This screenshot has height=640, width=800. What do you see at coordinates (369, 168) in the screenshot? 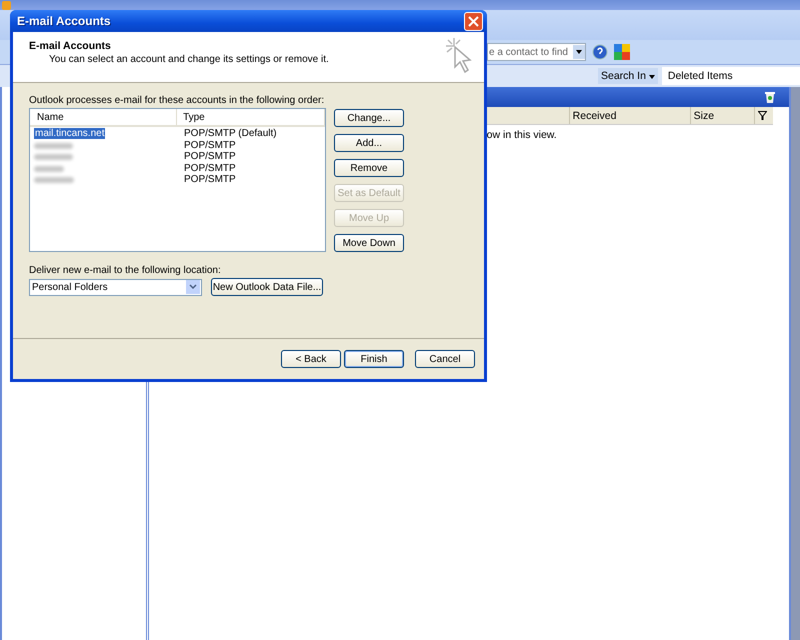
I see `side-button: Remove` at bounding box center [369, 168].